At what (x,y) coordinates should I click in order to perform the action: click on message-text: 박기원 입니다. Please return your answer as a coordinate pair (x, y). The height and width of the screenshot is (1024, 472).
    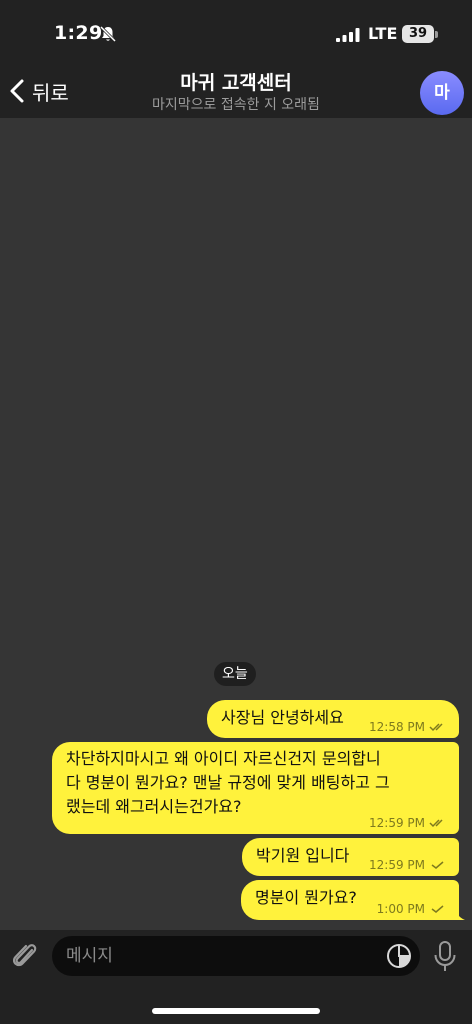
    Looking at the image, I should click on (303, 855).